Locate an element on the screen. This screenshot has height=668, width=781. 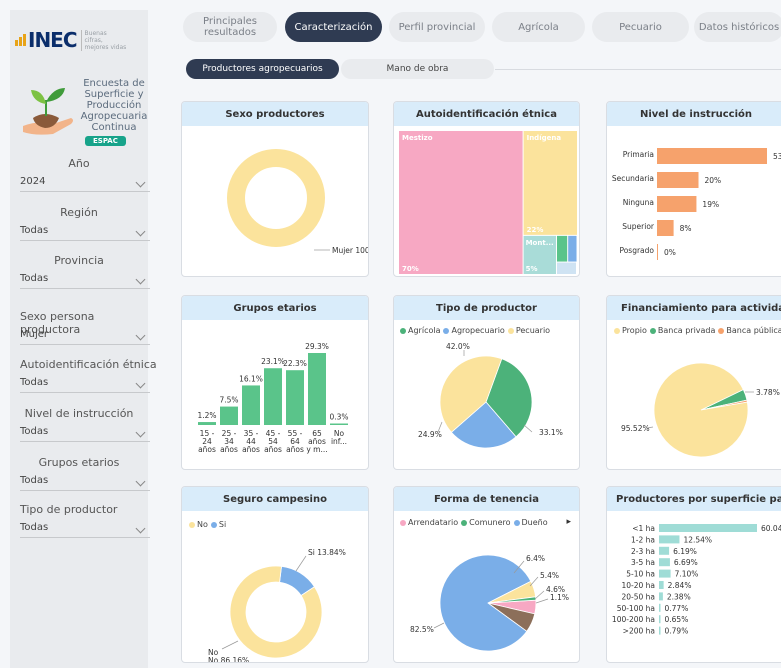
tab-4: Pecuario is located at coordinates (640, 27).